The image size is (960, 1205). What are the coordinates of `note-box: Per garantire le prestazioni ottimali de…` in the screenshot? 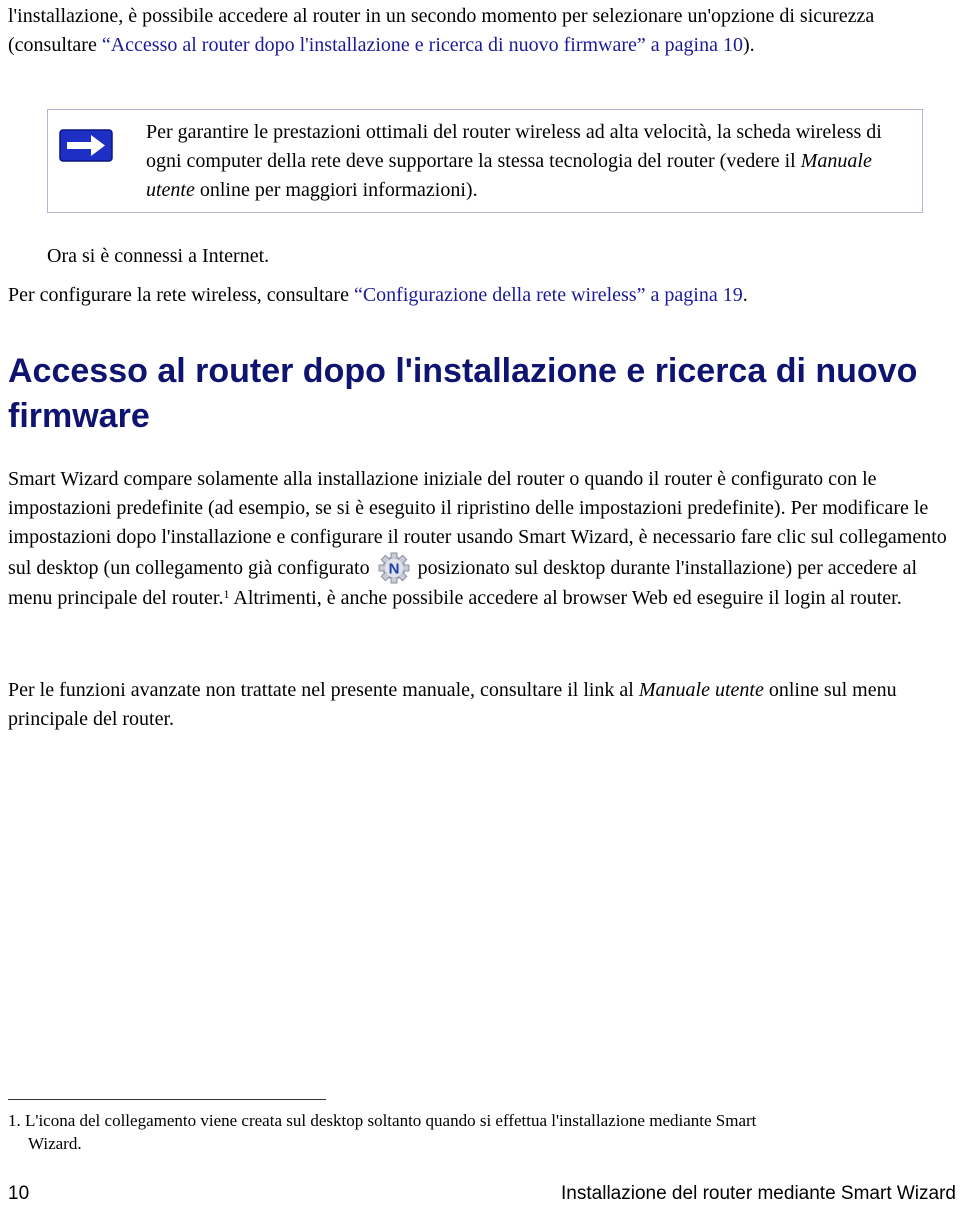 It's located at (485, 161).